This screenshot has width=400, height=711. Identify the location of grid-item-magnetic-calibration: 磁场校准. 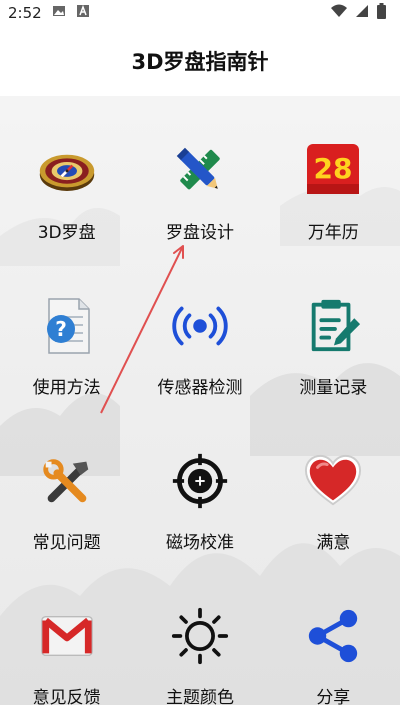
(199, 483).